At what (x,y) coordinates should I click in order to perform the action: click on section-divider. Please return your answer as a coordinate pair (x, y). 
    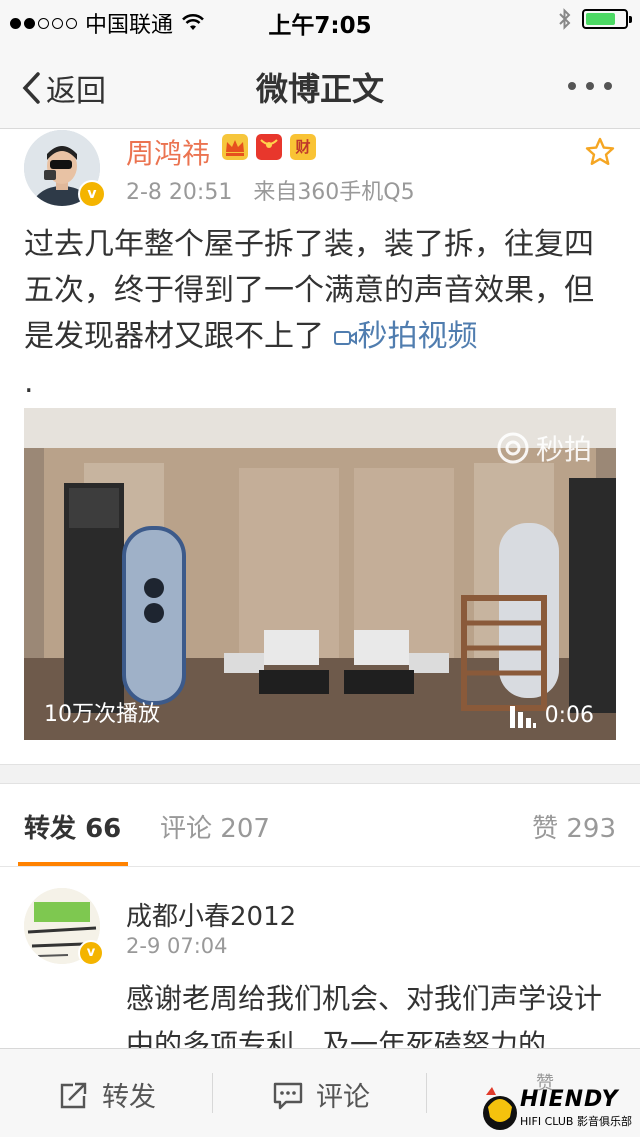
    Looking at the image, I should click on (320, 774).